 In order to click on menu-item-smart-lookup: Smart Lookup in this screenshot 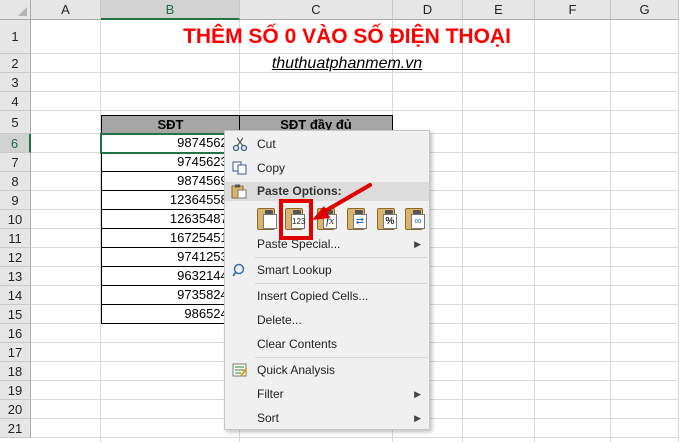, I will do `click(327, 270)`.